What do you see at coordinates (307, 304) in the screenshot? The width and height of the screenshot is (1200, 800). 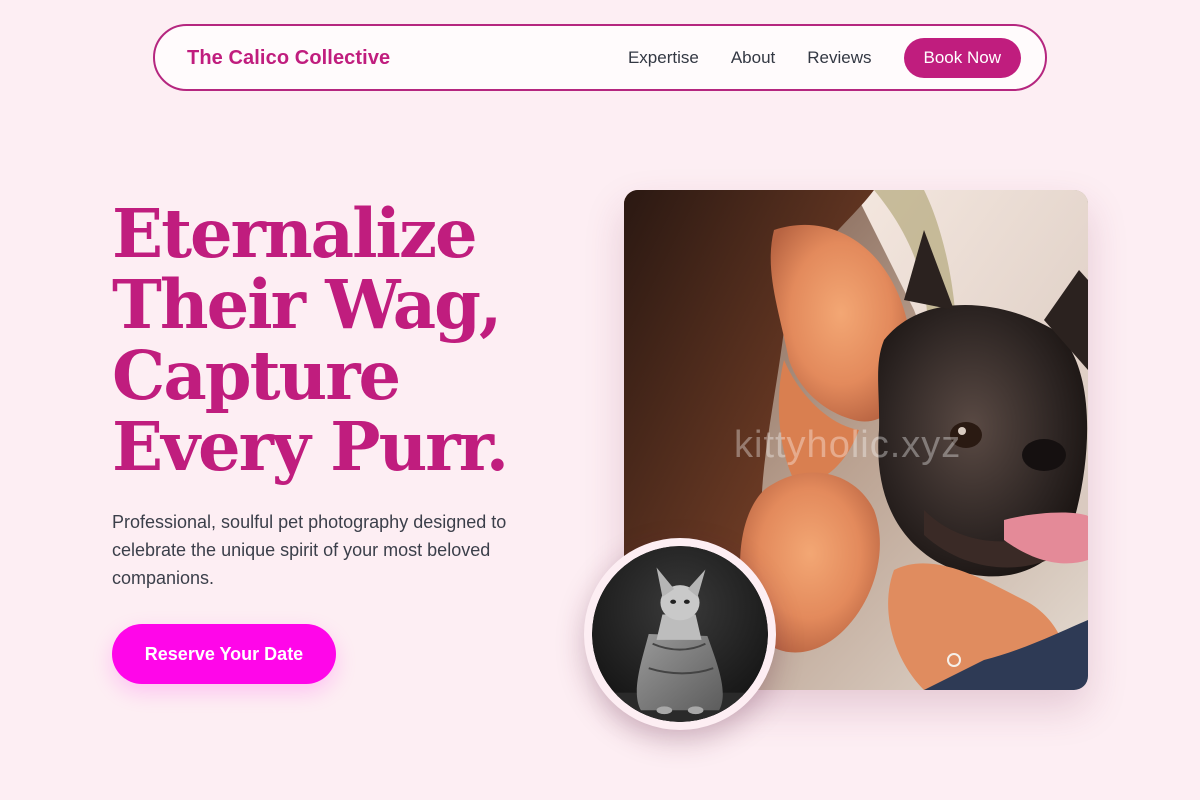 I see `headline-line: Their Wag,` at bounding box center [307, 304].